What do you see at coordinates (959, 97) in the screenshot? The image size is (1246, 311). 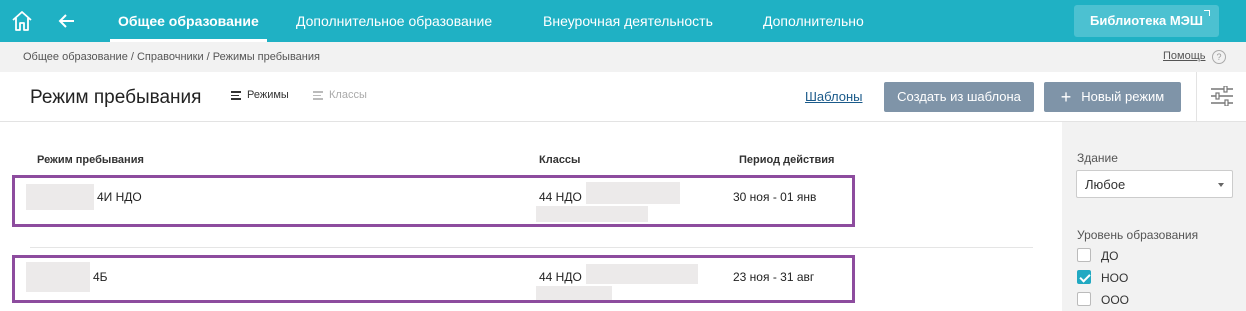 I see `create-from-template-button: Создать из шаблона` at bounding box center [959, 97].